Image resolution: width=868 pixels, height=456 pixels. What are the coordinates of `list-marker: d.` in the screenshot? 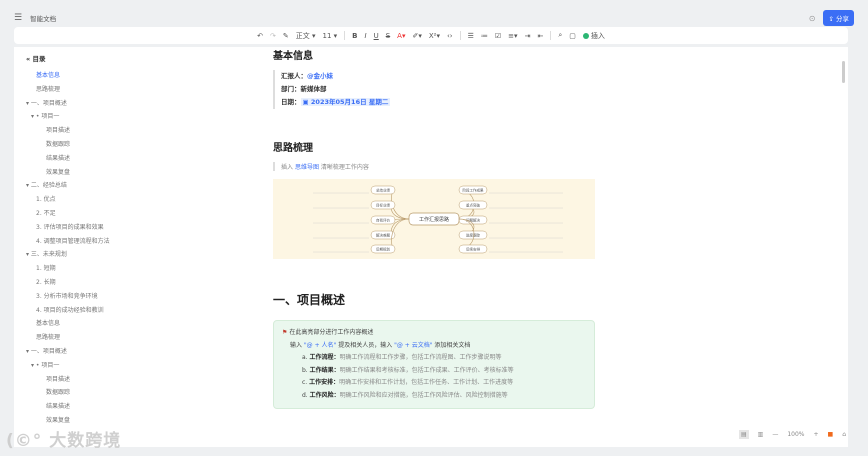 It's located at (305, 395).